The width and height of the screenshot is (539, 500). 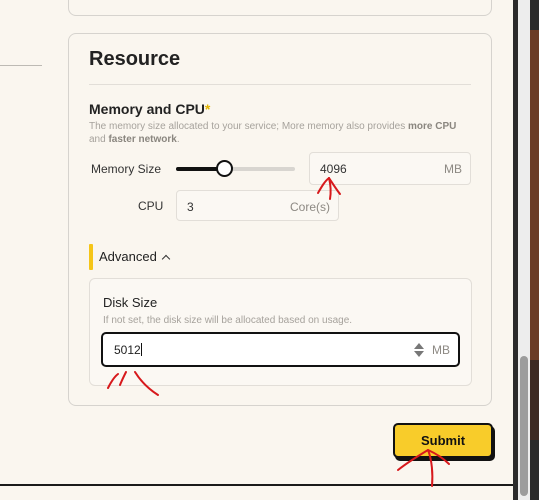 What do you see at coordinates (419, 354) in the screenshot?
I see `spinner-down-icon` at bounding box center [419, 354].